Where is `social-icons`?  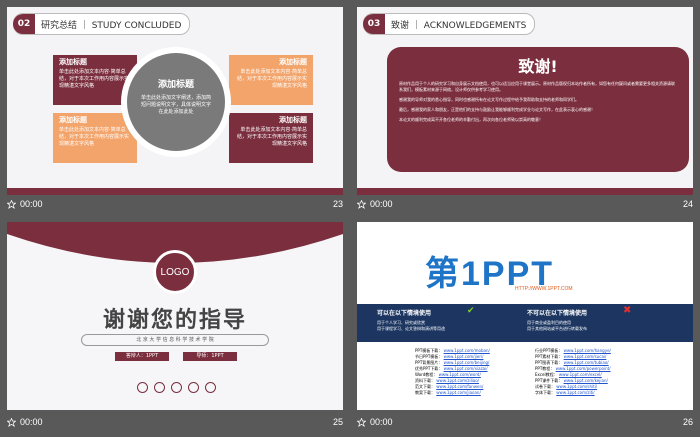
social-icons is located at coordinates (176, 387).